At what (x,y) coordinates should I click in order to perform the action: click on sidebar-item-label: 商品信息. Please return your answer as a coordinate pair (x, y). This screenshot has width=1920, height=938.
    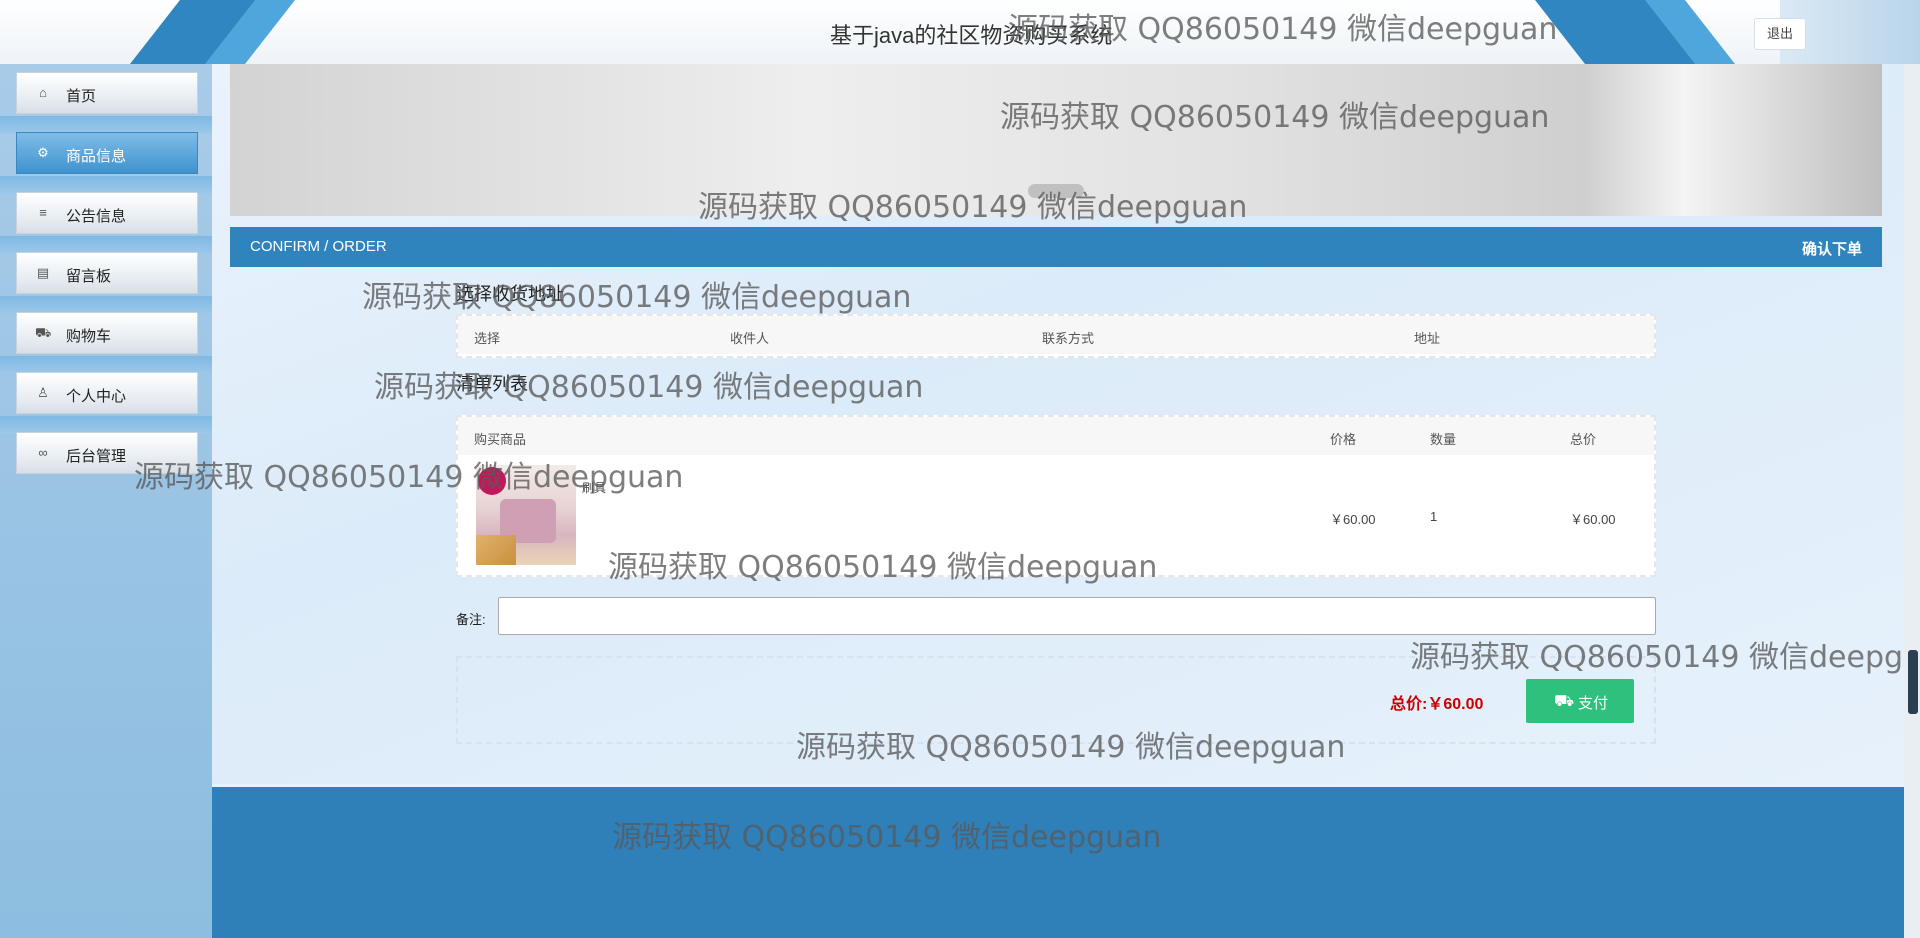
    Looking at the image, I should click on (96, 156).